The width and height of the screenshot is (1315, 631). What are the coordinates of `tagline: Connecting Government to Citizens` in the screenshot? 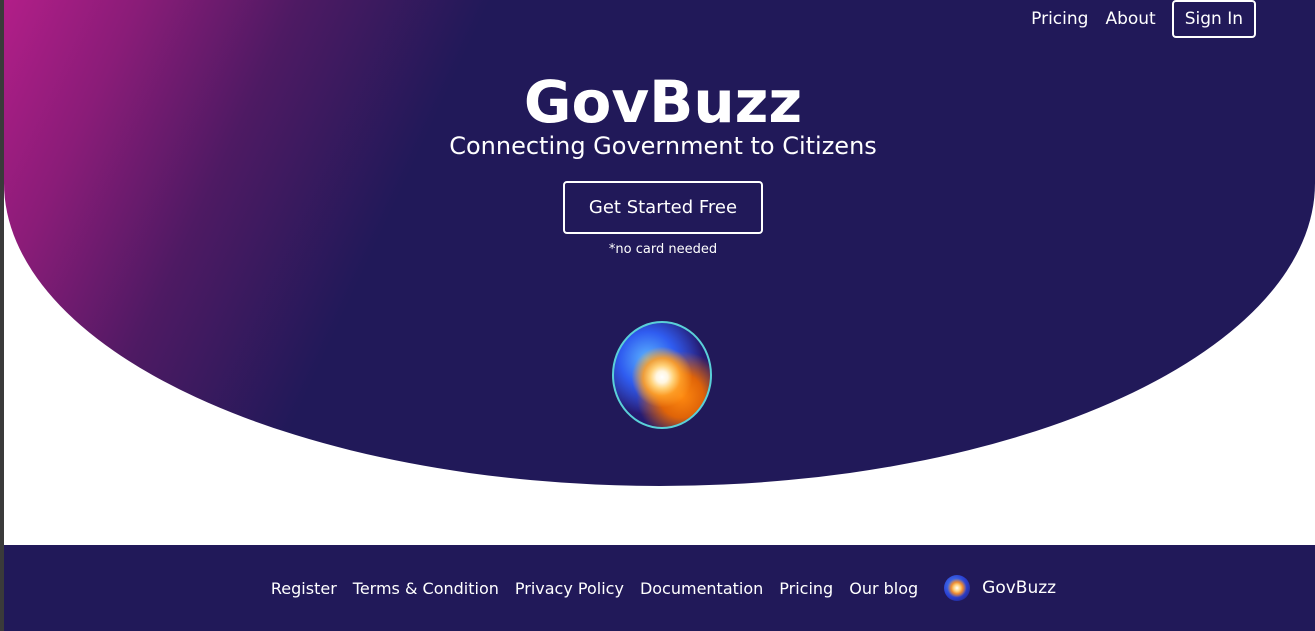 It's located at (663, 146).